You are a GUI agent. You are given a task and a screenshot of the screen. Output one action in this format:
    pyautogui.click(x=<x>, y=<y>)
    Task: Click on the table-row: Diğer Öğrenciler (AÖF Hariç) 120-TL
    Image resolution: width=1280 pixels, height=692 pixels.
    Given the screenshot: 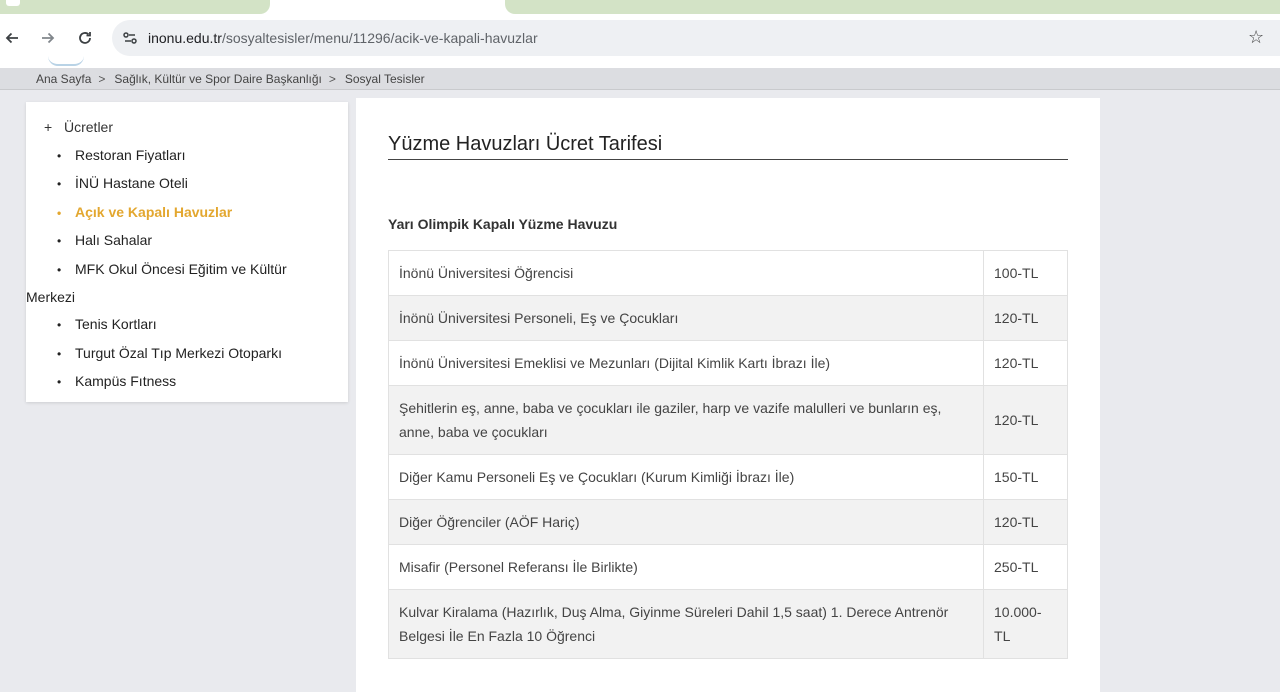 What is the action you would take?
    pyautogui.click(x=727, y=522)
    